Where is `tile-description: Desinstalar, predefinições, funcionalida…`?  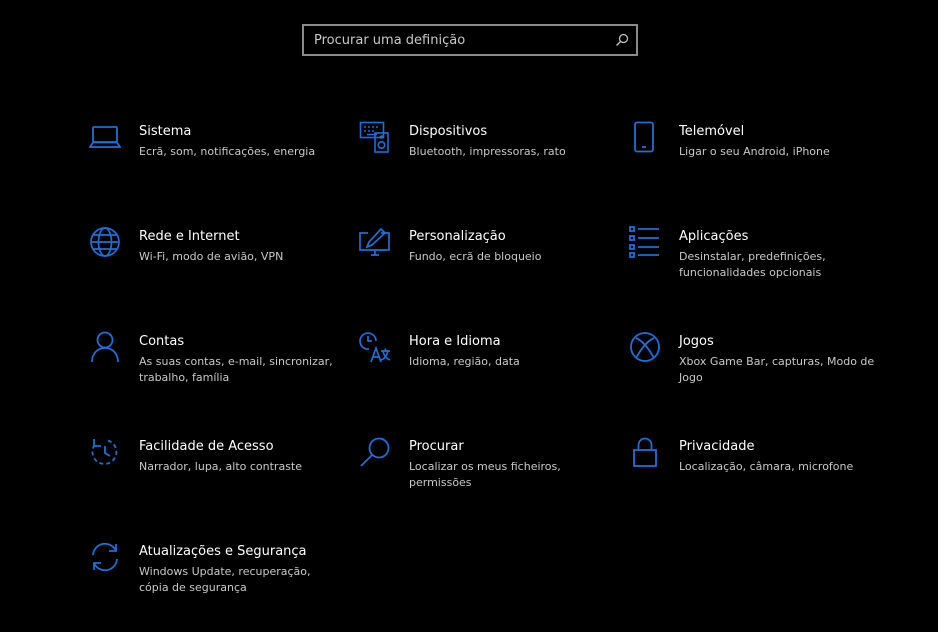
tile-description: Desinstalar, predefinições, funcionalida… is located at coordinates (752, 264).